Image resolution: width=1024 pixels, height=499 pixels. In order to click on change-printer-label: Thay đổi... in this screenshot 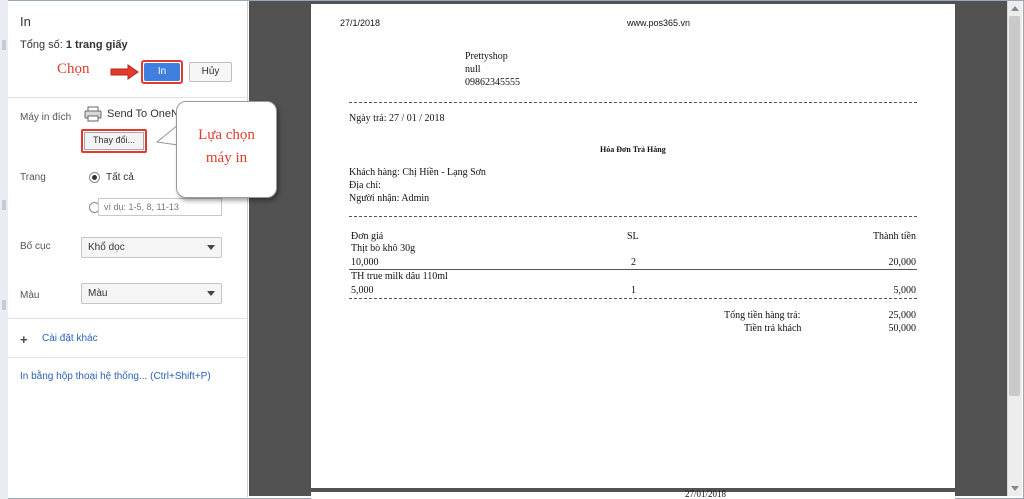, I will do `click(114, 141)`.